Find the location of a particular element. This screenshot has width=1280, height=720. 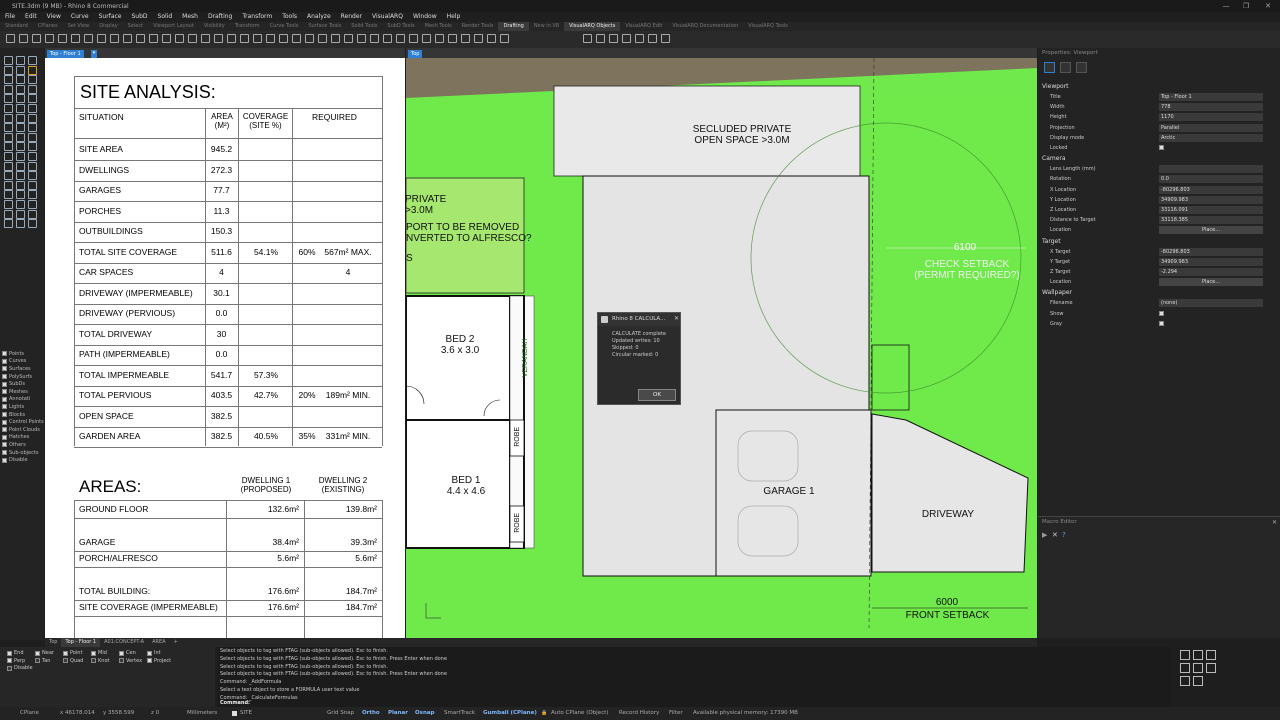

menu-item-help: Help is located at coordinates (454, 17).